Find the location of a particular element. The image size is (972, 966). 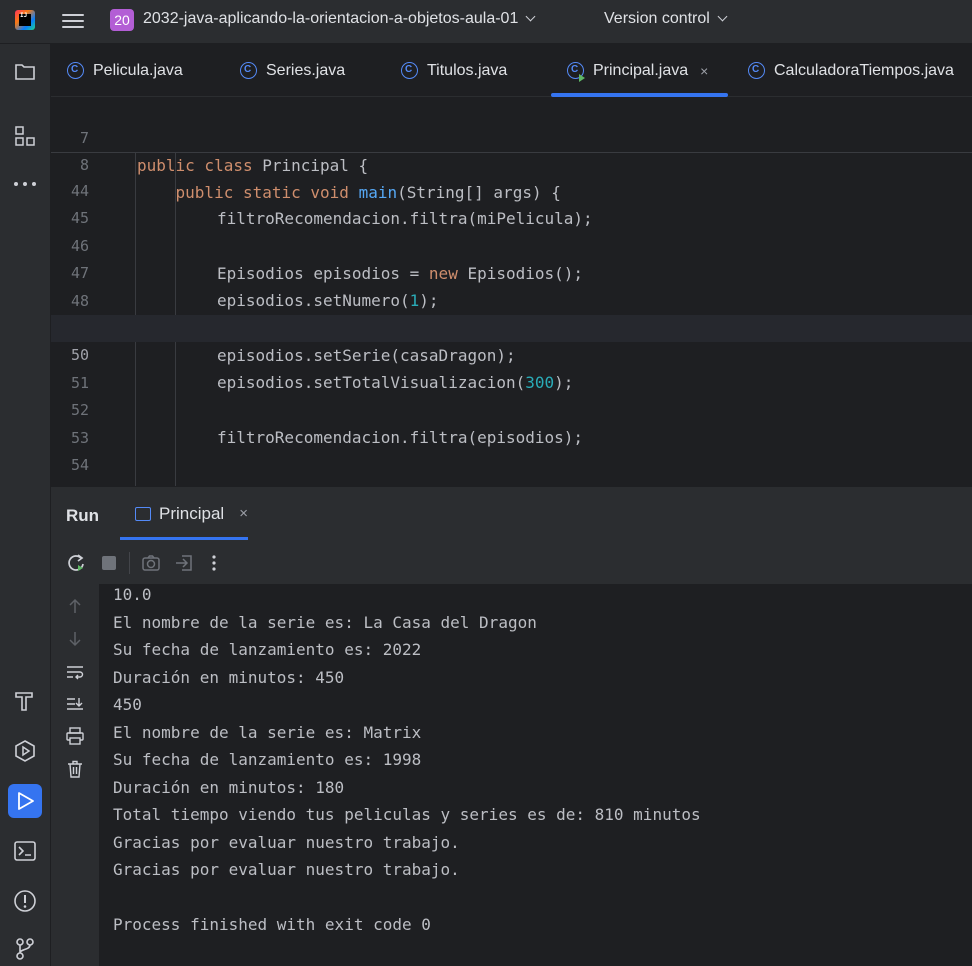

code-line: 51 is located at coordinates (511, 367).